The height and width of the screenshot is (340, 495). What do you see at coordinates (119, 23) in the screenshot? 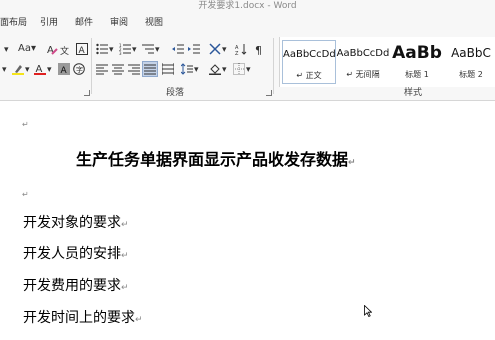
I see `tab-review: 审阅` at bounding box center [119, 23].